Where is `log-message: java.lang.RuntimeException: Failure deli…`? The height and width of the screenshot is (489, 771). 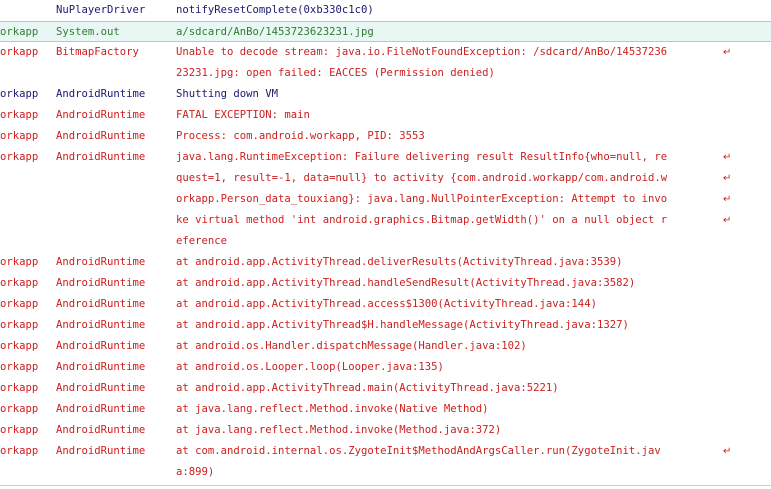 log-message: java.lang.RuntimeException: Failure deli… is located at coordinates (422, 157).